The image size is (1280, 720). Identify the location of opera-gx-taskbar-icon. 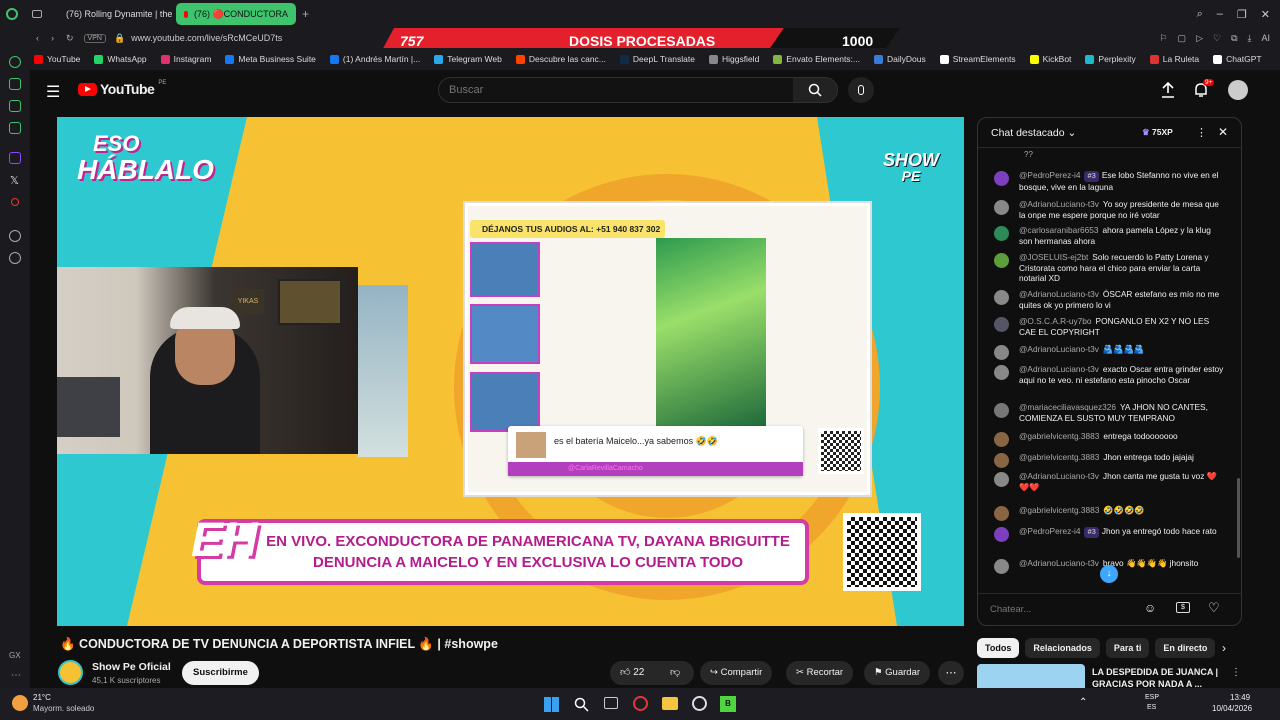
(640, 703).